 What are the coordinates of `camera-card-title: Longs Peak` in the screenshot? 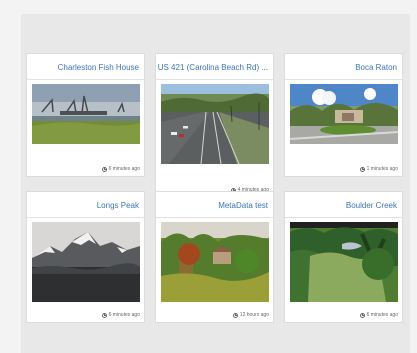 It's located at (118, 205).